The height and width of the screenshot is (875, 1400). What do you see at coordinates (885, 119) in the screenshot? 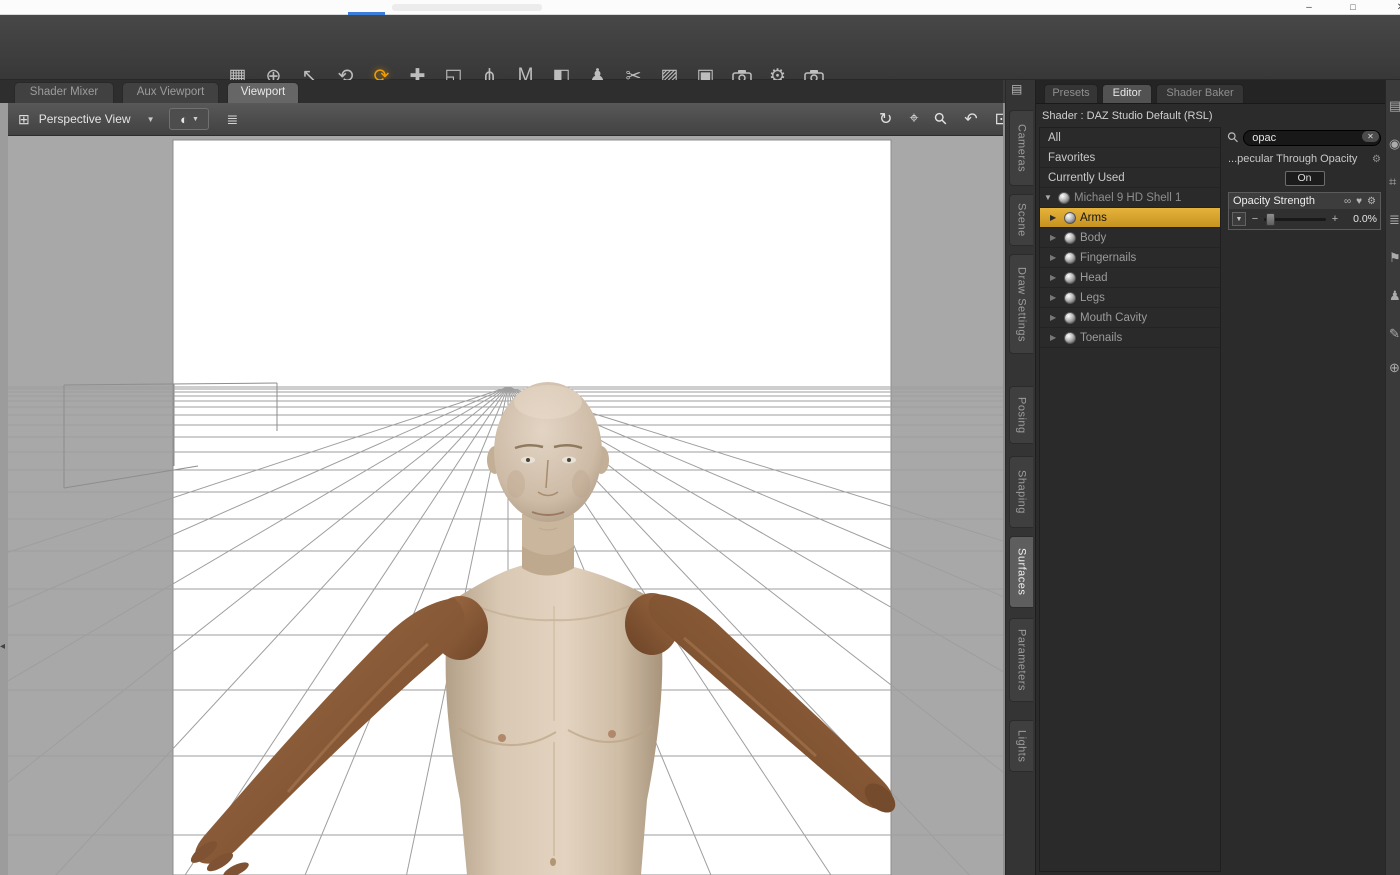
I see `orbit-icon: ↻` at bounding box center [885, 119].